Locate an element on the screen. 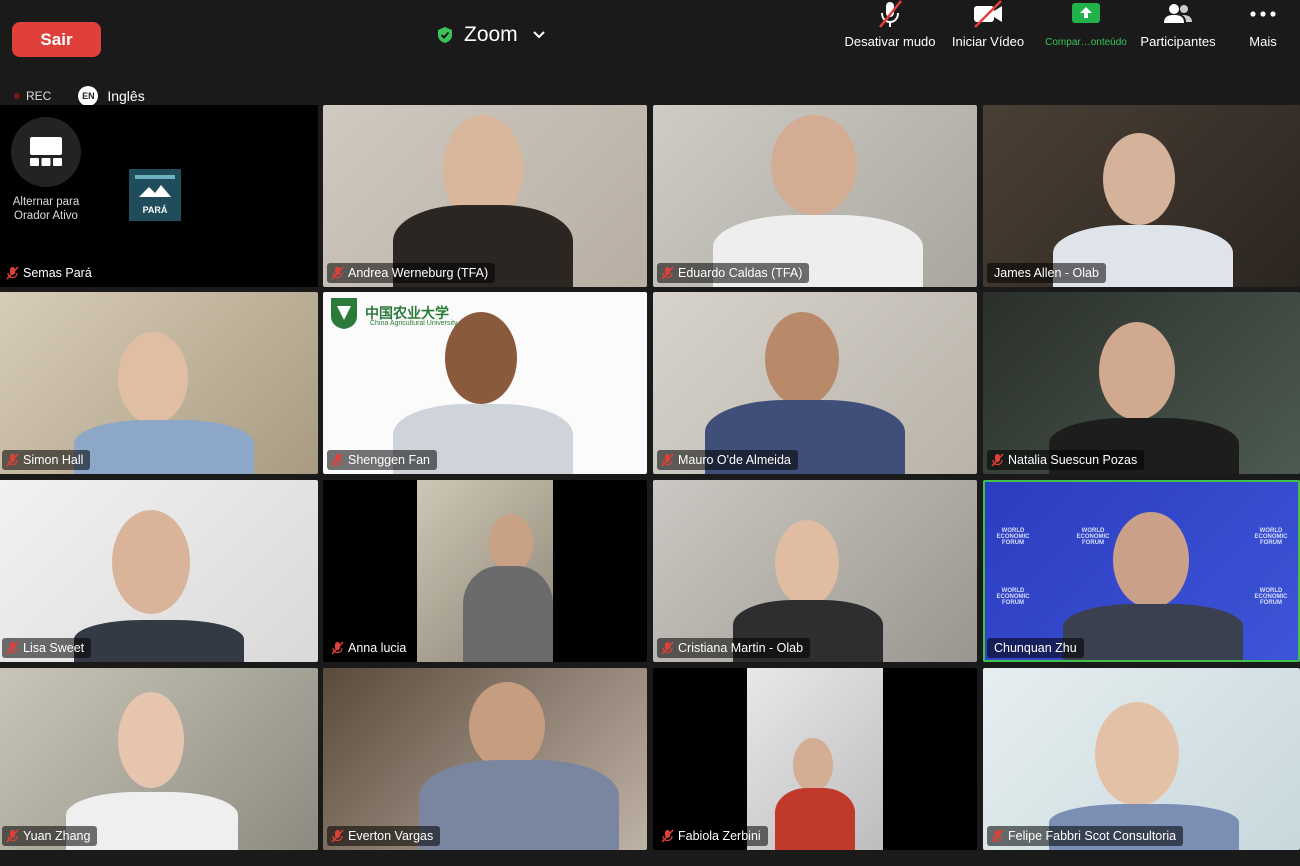  participant-name-tag: Anna lucia is located at coordinates (370, 648).